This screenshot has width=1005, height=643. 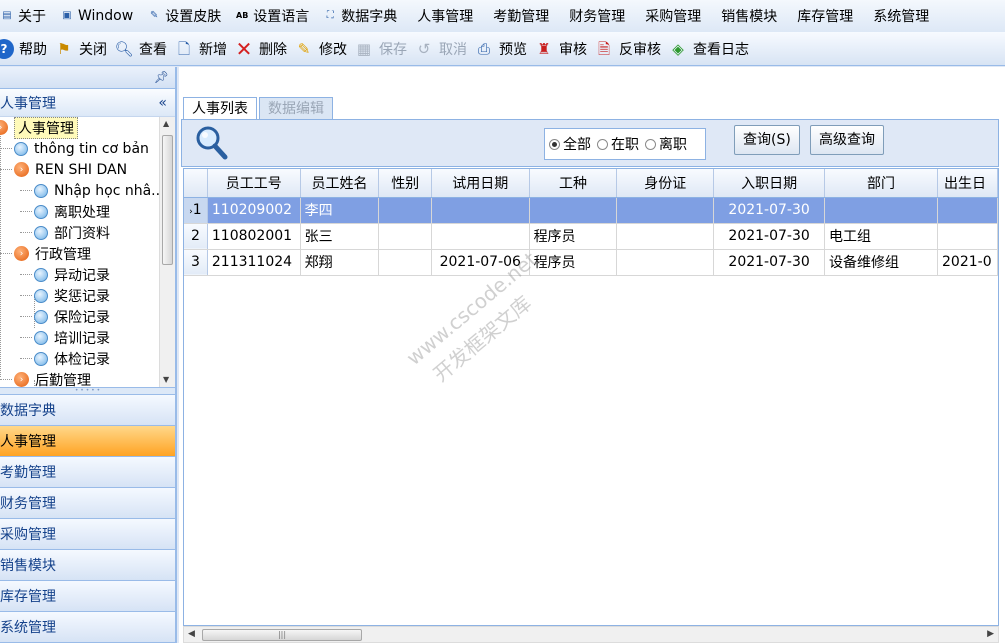 What do you see at coordinates (87, 596) in the screenshot?
I see `nav-inventory: 库存管理` at bounding box center [87, 596].